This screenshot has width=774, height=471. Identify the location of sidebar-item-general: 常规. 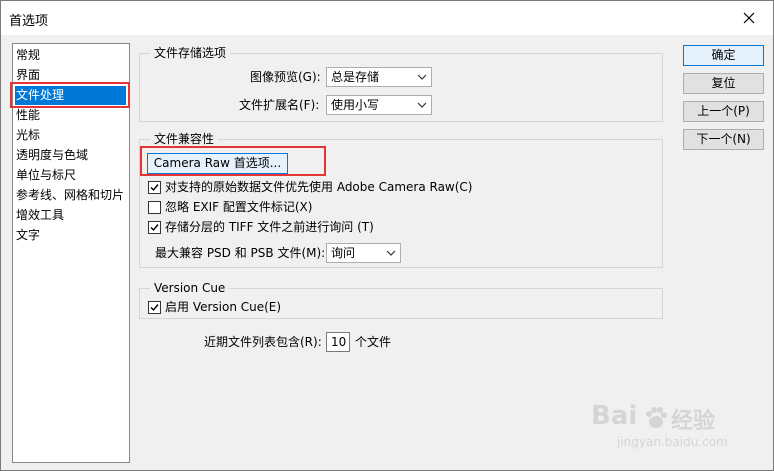
(70, 55).